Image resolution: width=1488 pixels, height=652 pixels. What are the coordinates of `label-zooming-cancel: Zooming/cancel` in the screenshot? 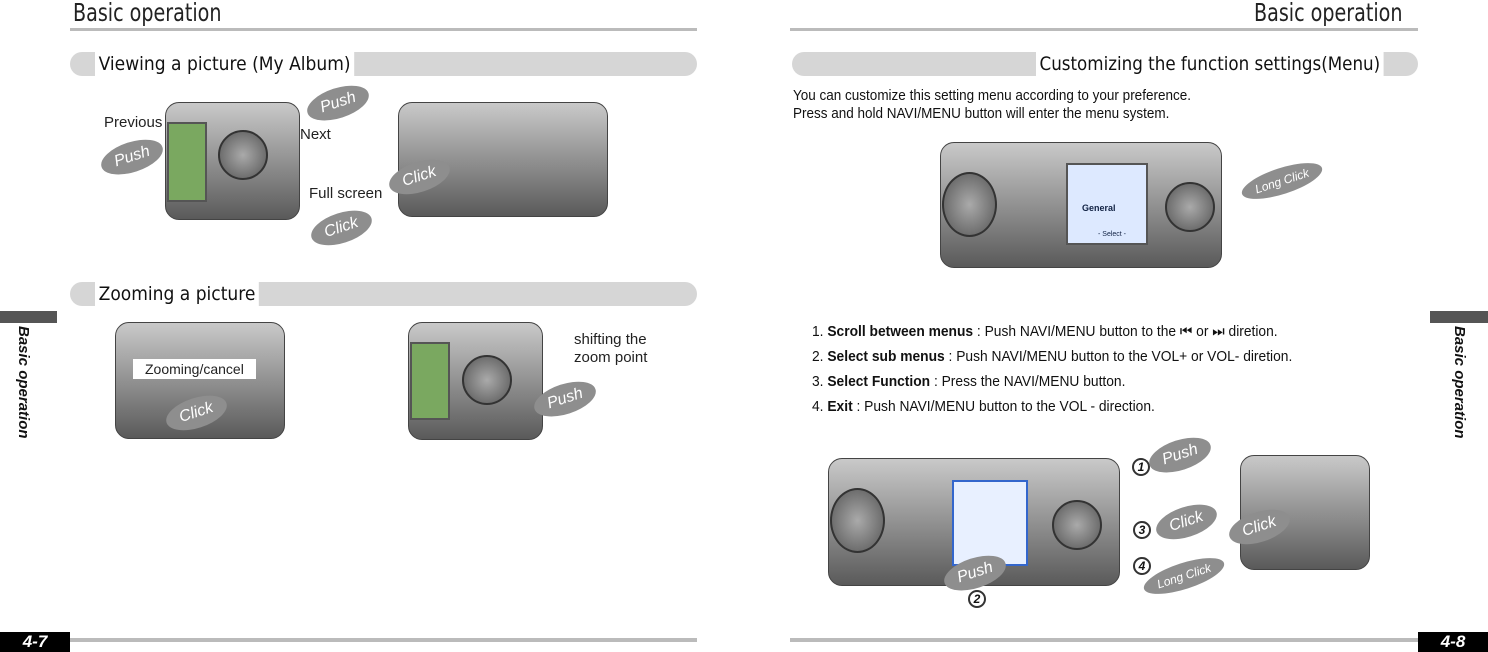 It's located at (194, 369).